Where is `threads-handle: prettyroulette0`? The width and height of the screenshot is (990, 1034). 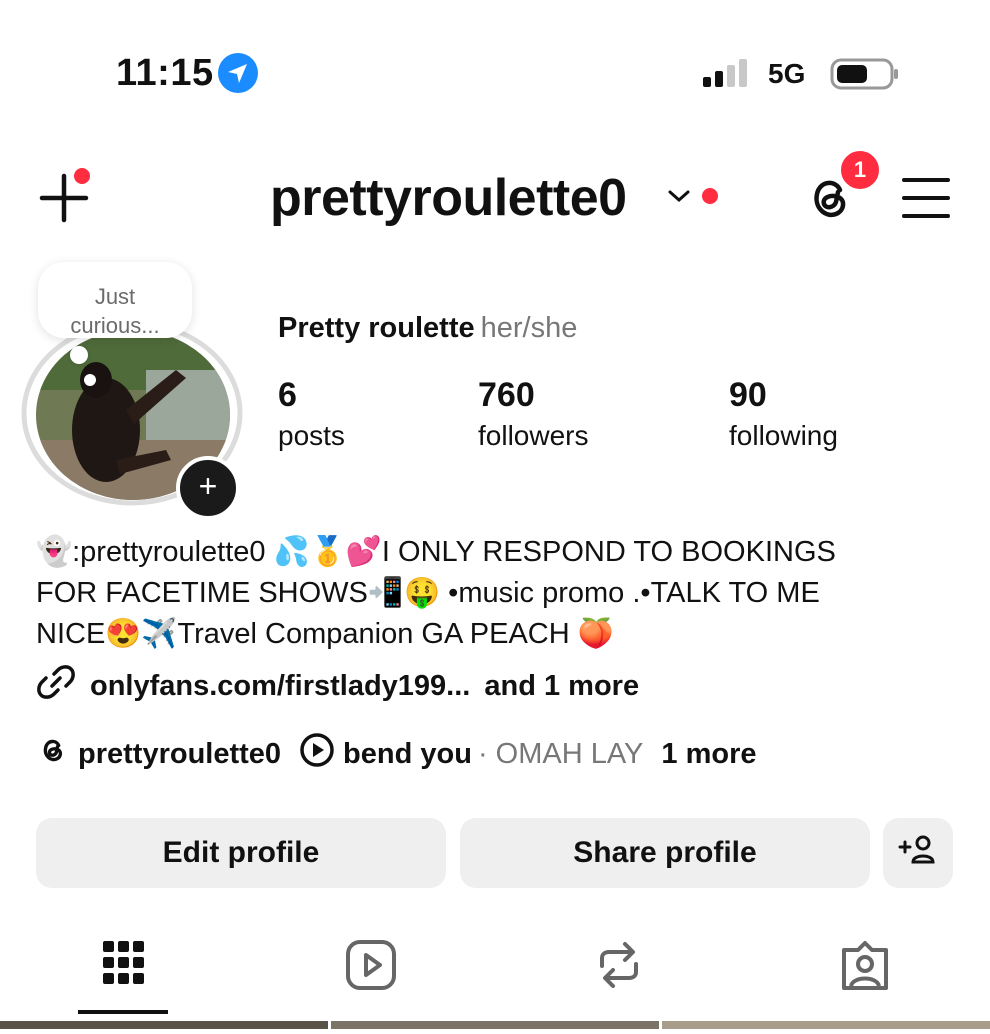
threads-handle: prettyroulette0 is located at coordinates (179, 754).